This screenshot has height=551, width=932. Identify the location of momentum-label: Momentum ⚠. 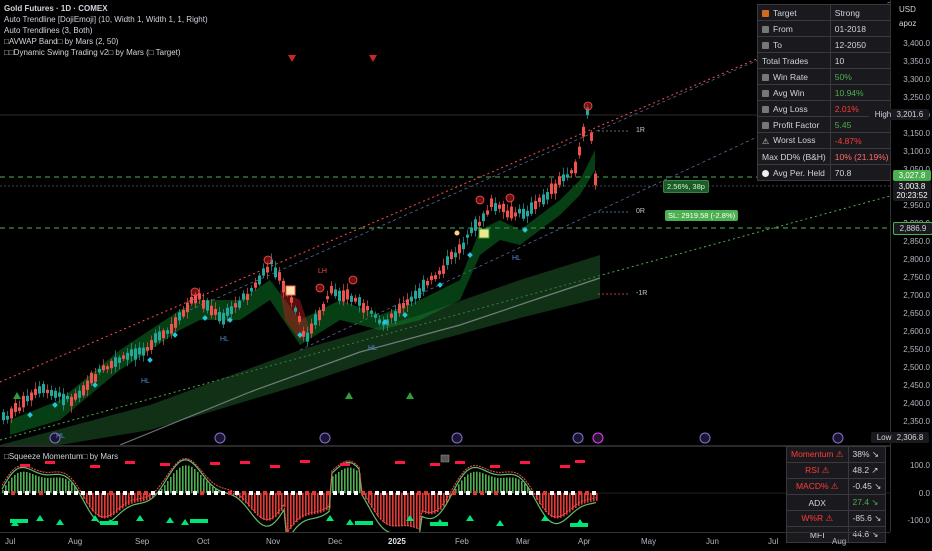
(817, 454).